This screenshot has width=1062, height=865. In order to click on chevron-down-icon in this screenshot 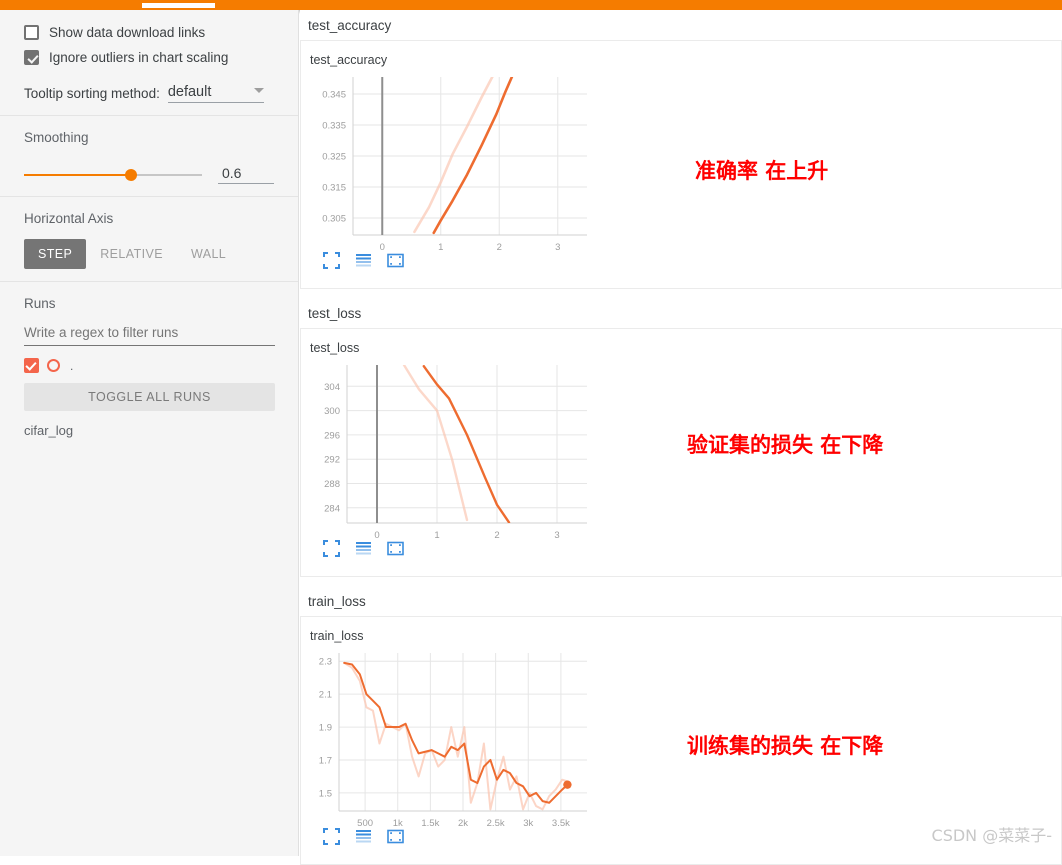, I will do `click(258, 90)`.